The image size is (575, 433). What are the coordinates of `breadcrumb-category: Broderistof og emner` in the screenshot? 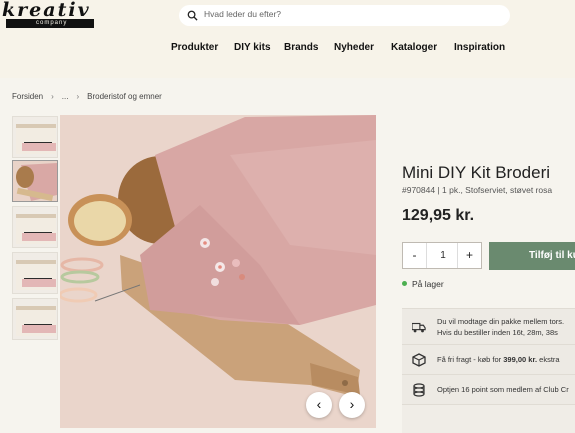 It's located at (124, 96).